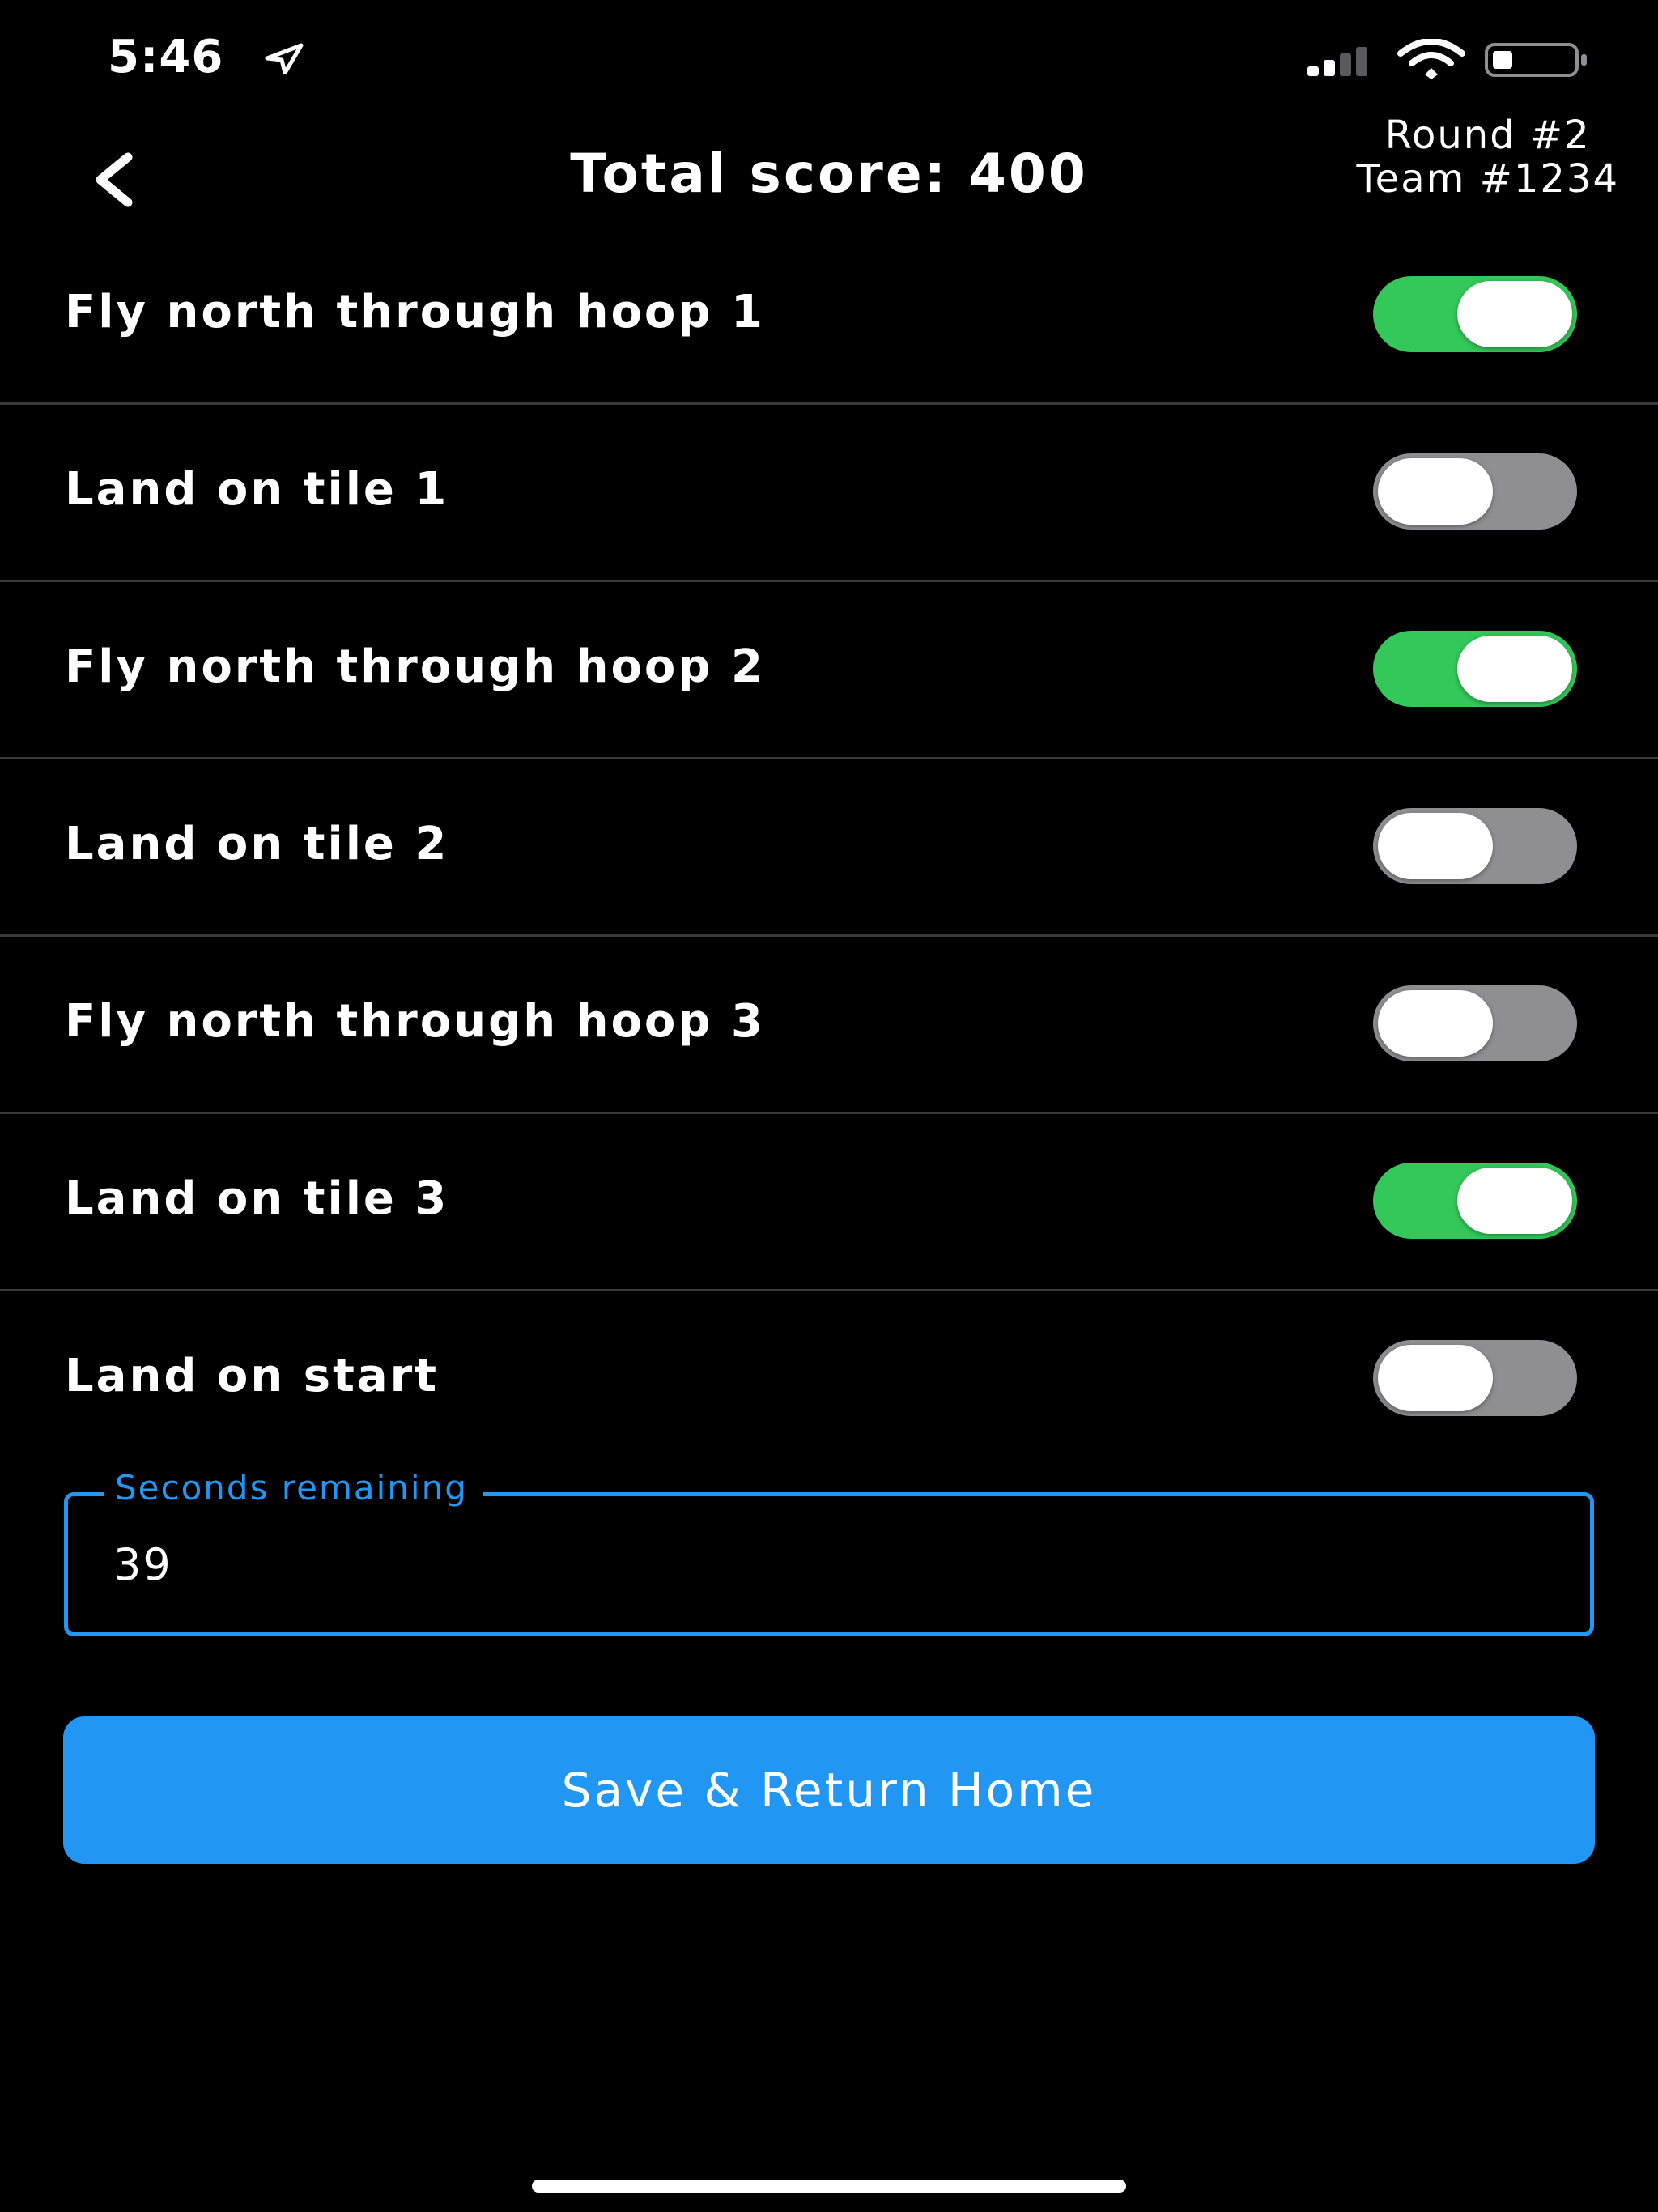 This screenshot has width=1658, height=2212. What do you see at coordinates (829, 2186) in the screenshot?
I see `home-indicator` at bounding box center [829, 2186].